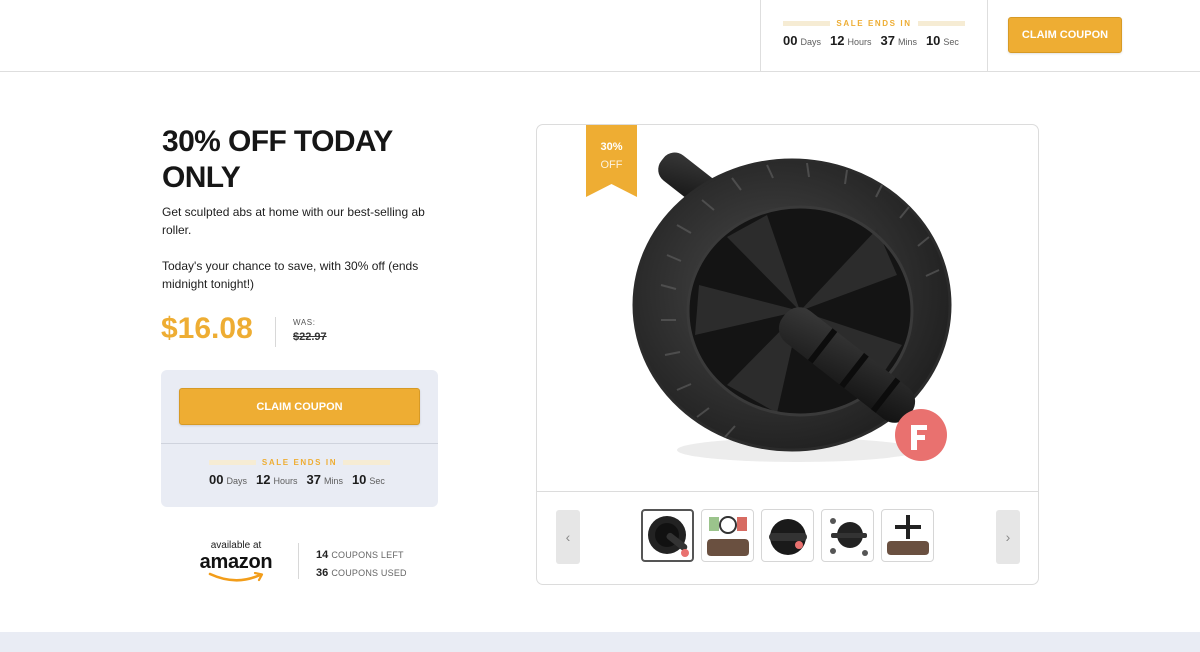  I want to click on thumbnail-strip, so click(787, 535).